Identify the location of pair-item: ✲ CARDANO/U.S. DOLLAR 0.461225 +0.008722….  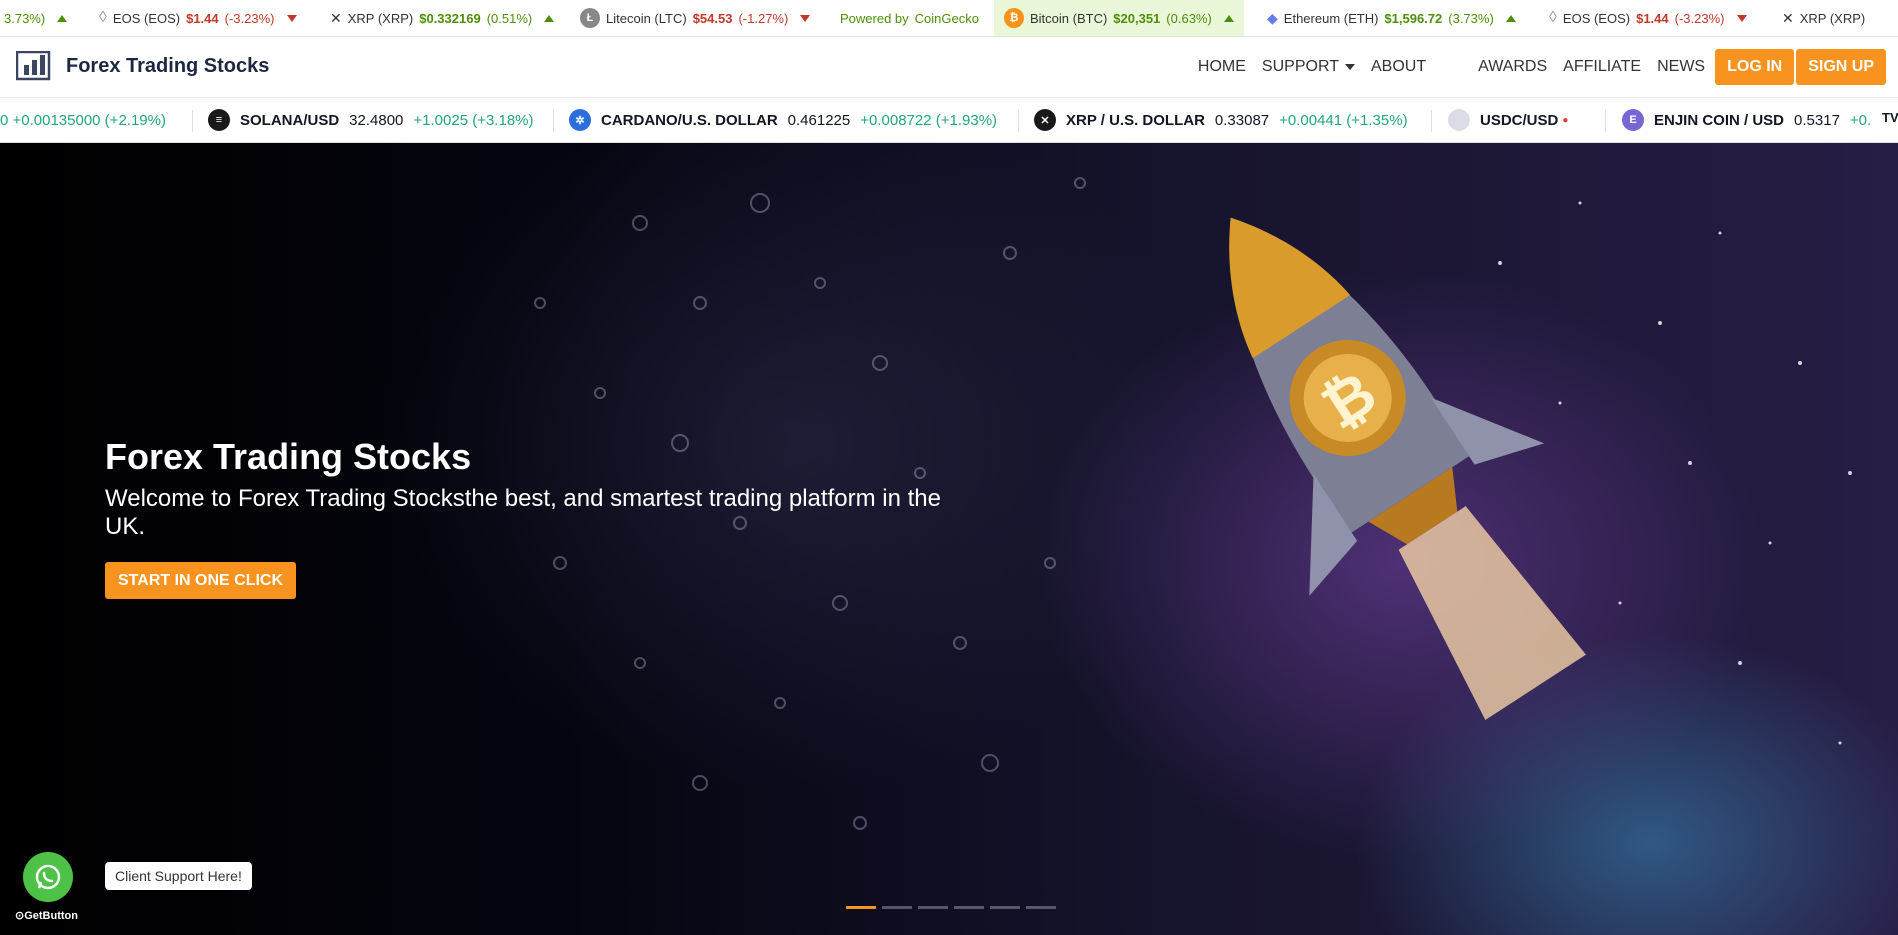
(783, 120).